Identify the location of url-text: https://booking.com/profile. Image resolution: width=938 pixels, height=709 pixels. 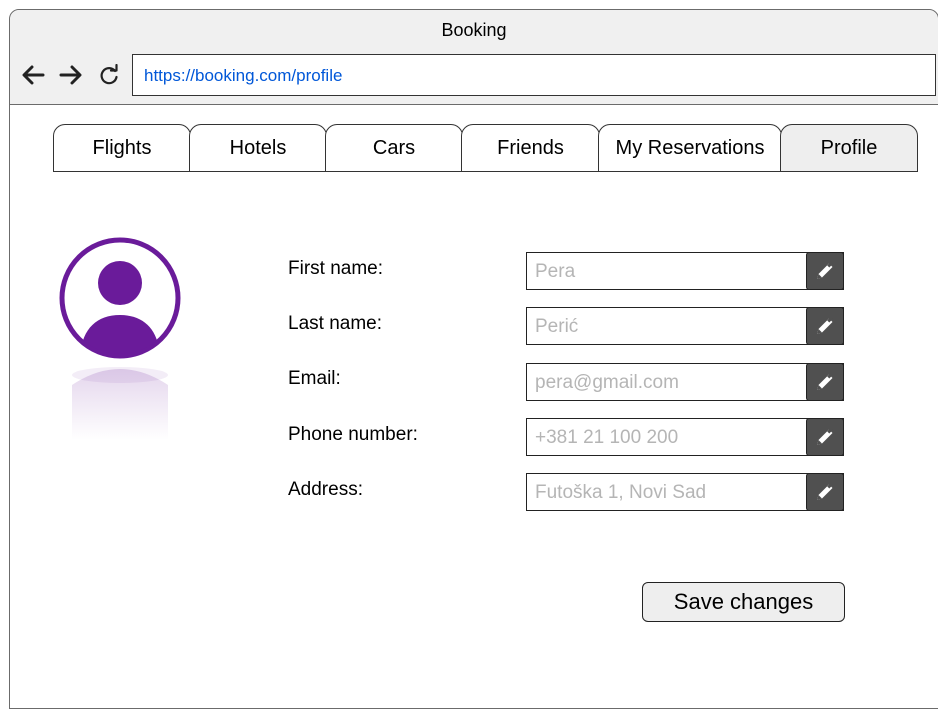
(243, 75).